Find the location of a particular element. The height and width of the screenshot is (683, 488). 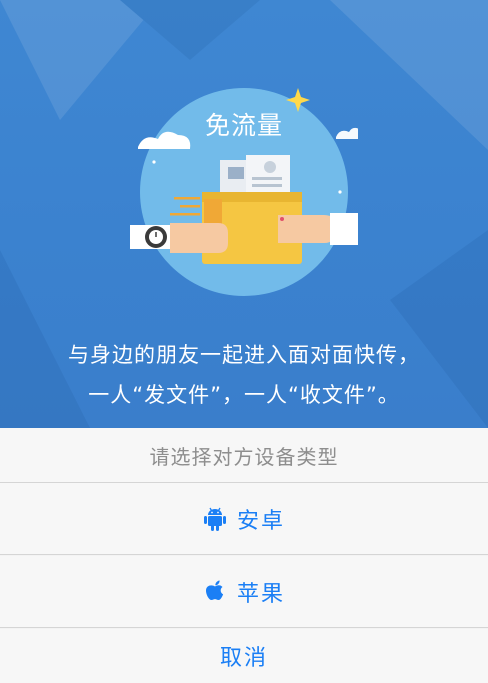

apple-icon is located at coordinates (215, 592).